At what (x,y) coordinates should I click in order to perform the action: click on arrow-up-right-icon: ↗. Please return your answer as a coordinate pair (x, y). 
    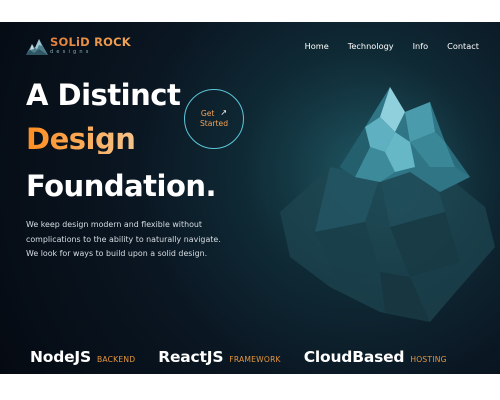
    Looking at the image, I should click on (224, 113).